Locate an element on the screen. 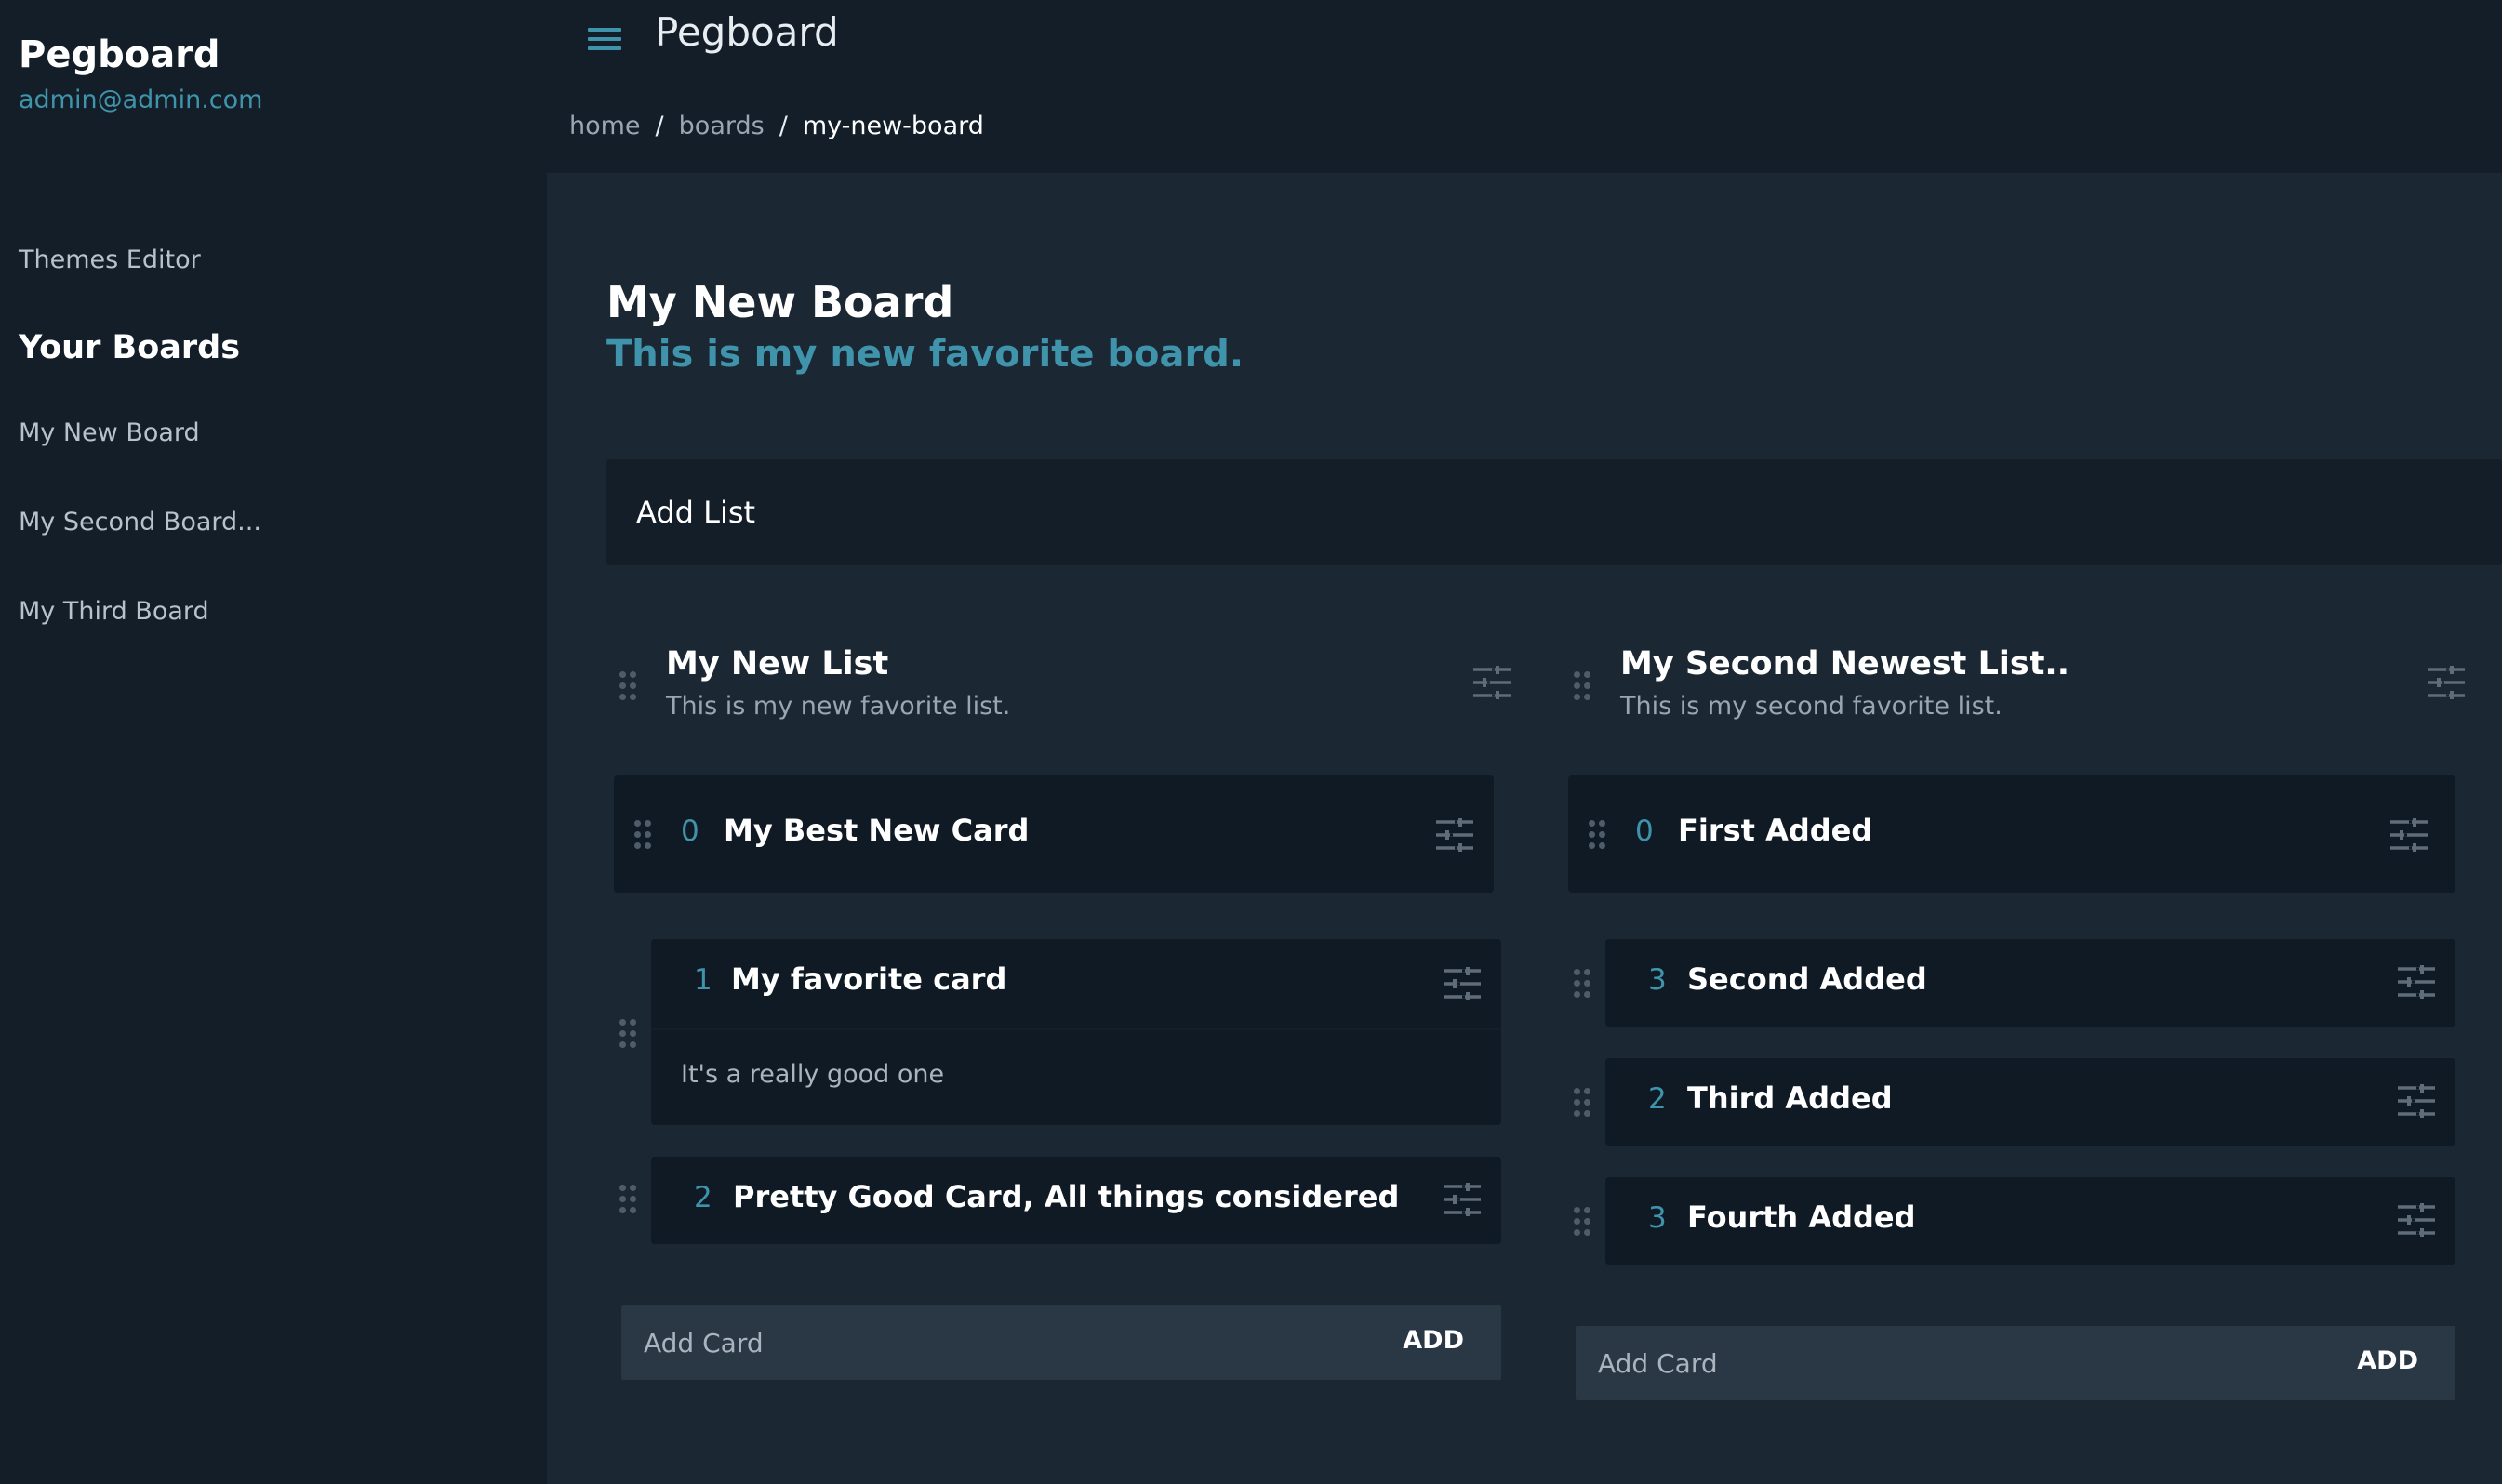 The height and width of the screenshot is (1484, 2502). card-title: My favorite card is located at coordinates (869, 979).